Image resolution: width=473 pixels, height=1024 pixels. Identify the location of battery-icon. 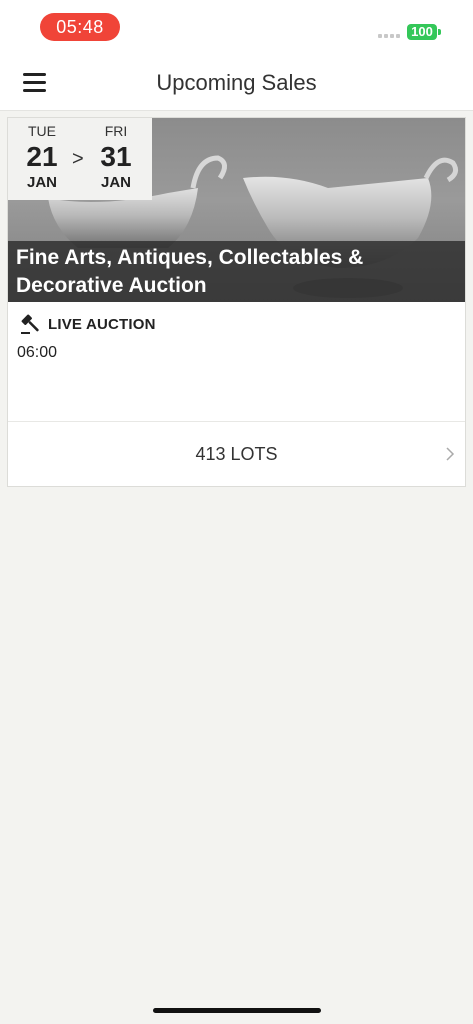
(439, 32).